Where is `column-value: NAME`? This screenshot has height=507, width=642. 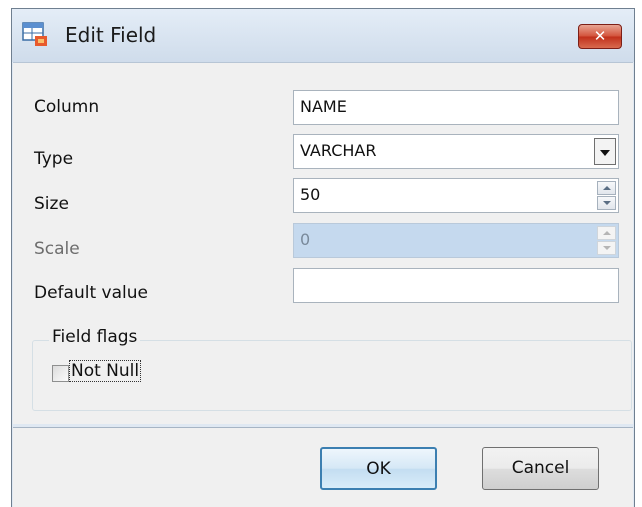
column-value: NAME is located at coordinates (323, 106).